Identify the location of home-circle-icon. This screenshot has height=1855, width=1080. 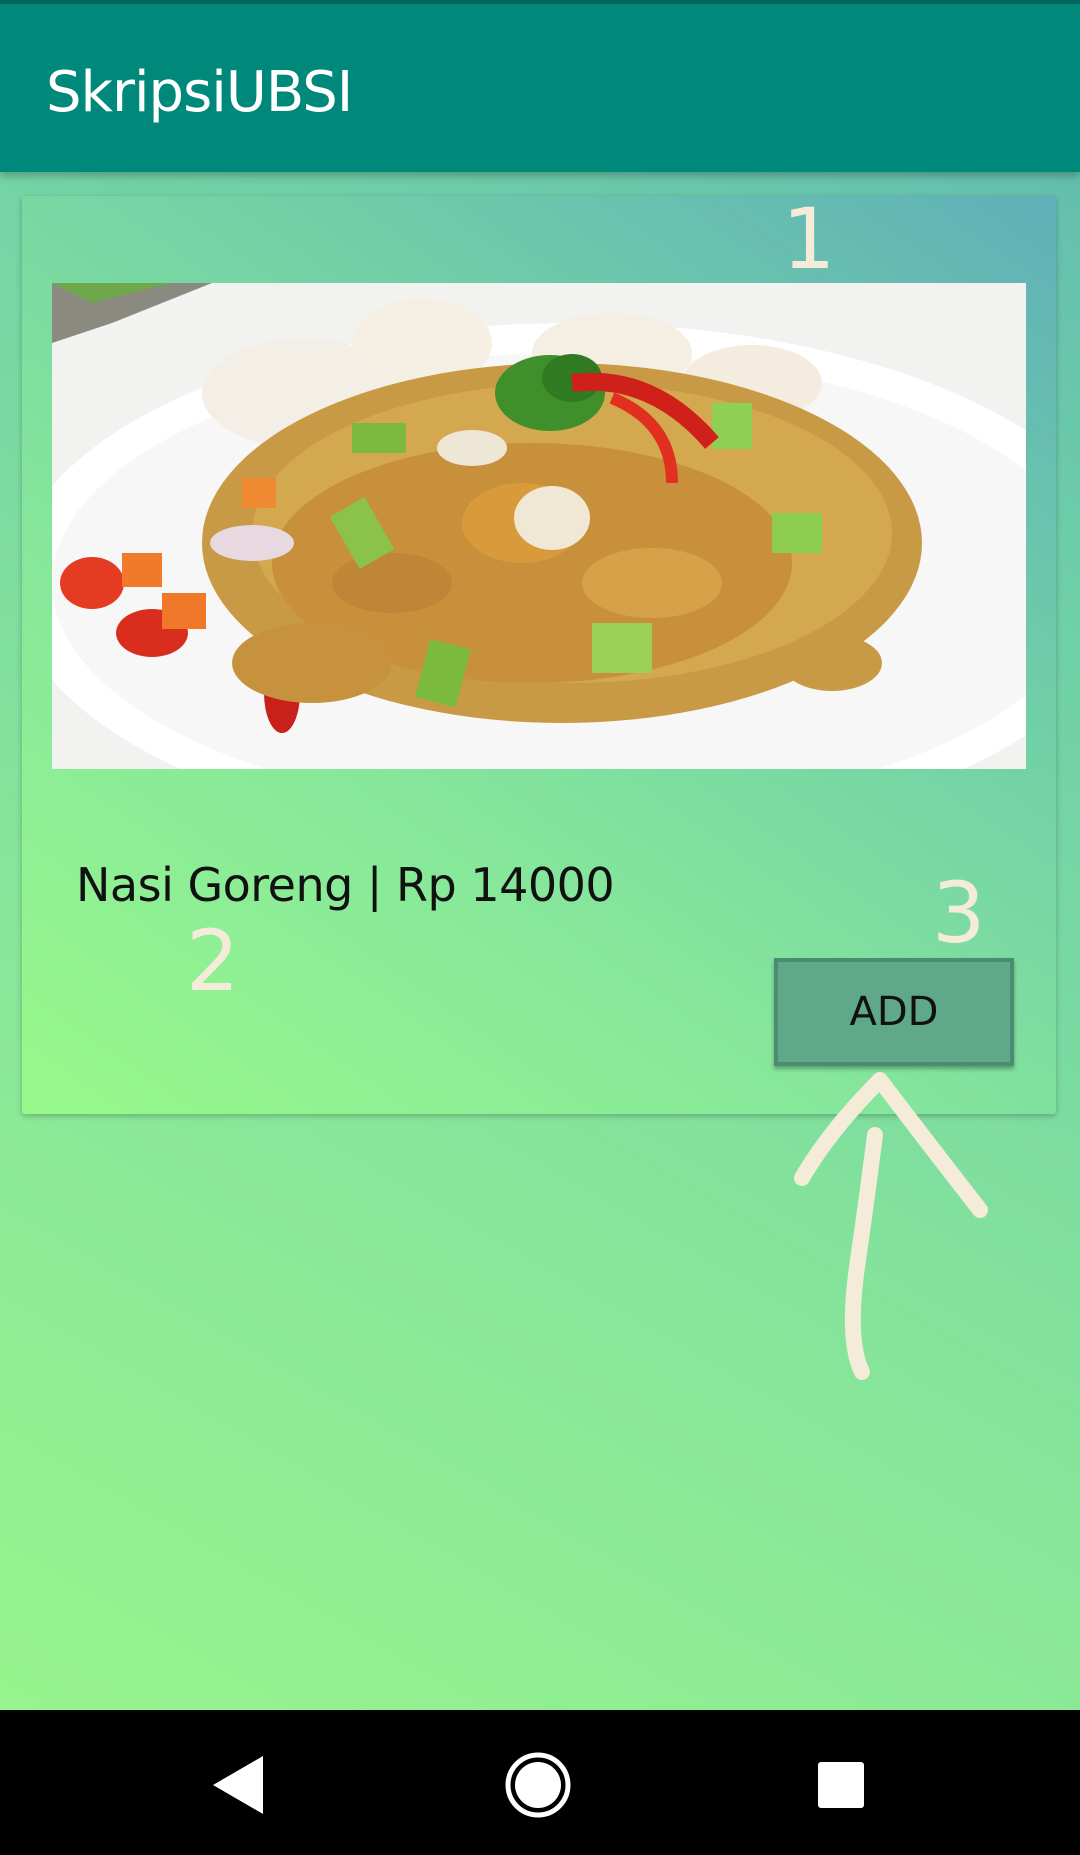
(538, 1785).